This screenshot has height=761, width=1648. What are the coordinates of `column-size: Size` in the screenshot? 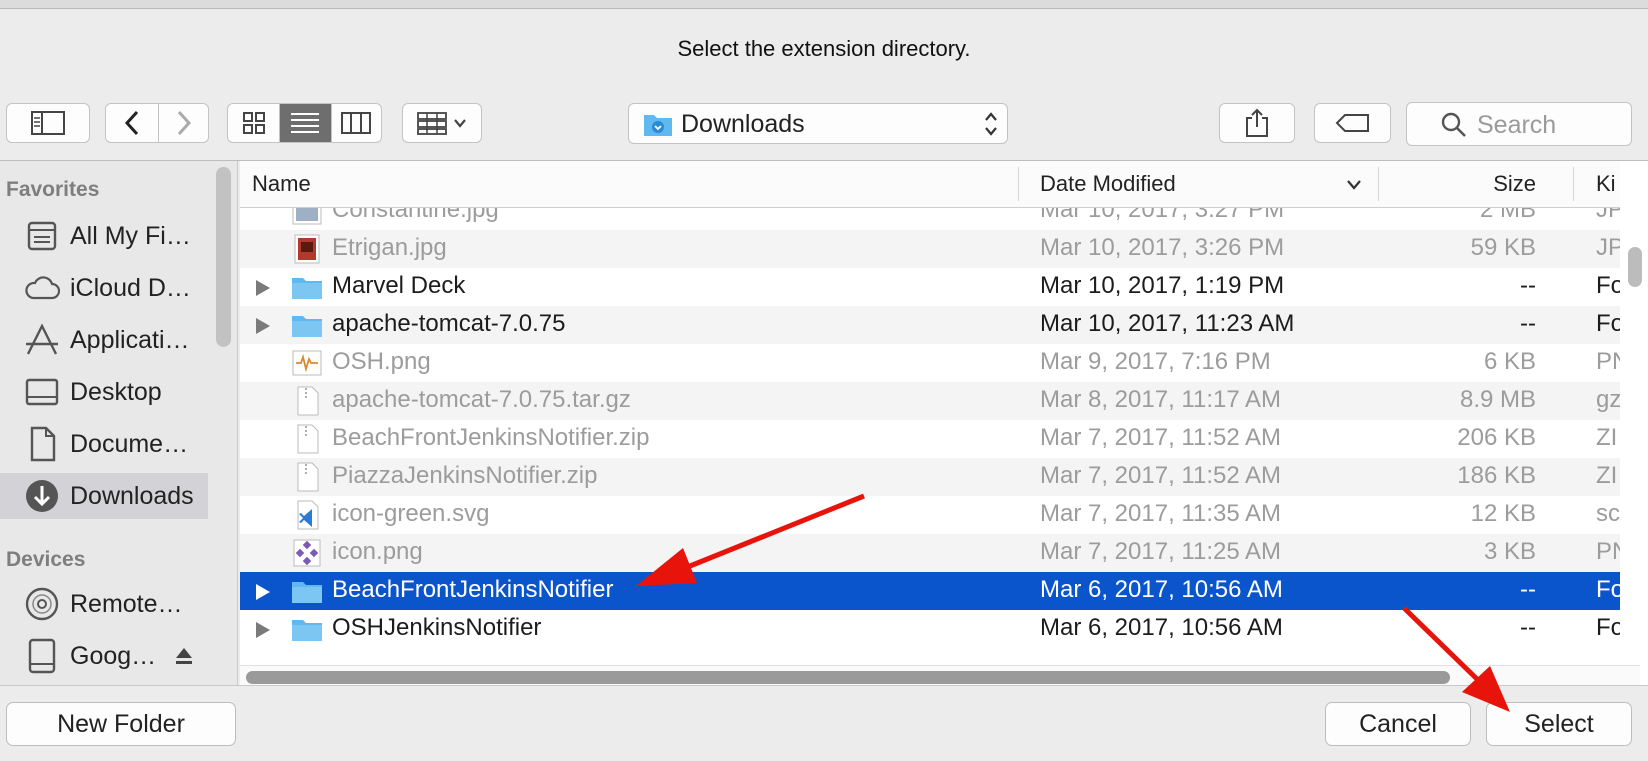 It's located at (1514, 184).